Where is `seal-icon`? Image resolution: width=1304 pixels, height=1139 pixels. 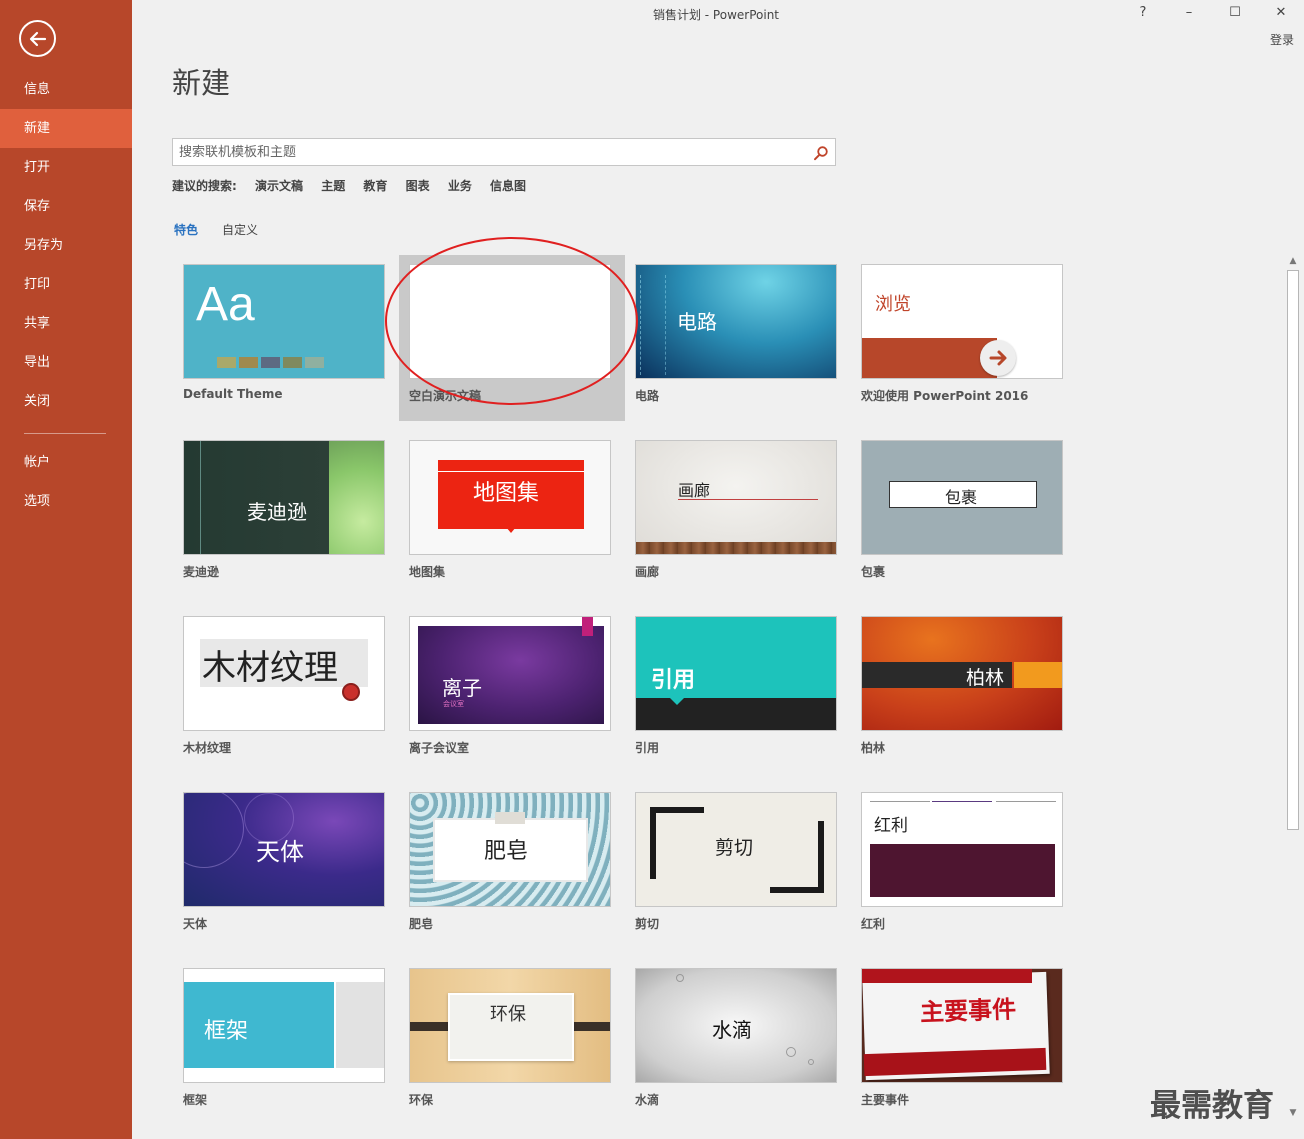
seal-icon is located at coordinates (351, 692).